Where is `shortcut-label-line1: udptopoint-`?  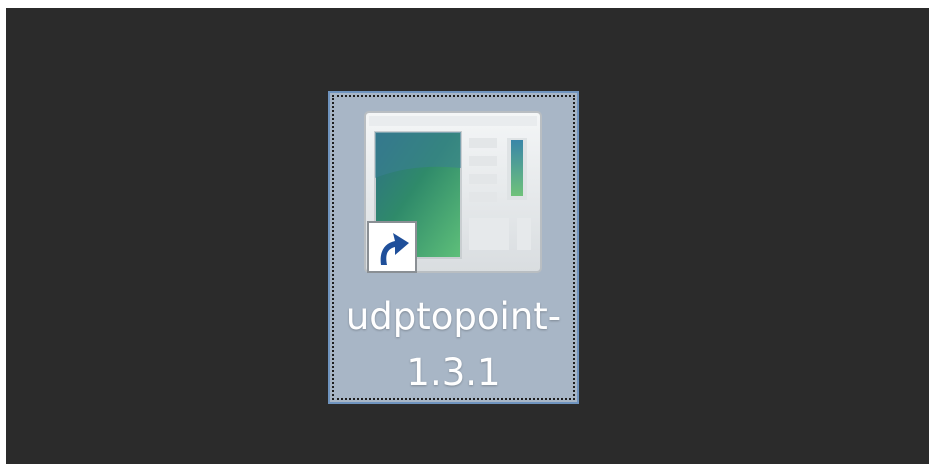 shortcut-label-line1: udptopoint- is located at coordinates (453, 316).